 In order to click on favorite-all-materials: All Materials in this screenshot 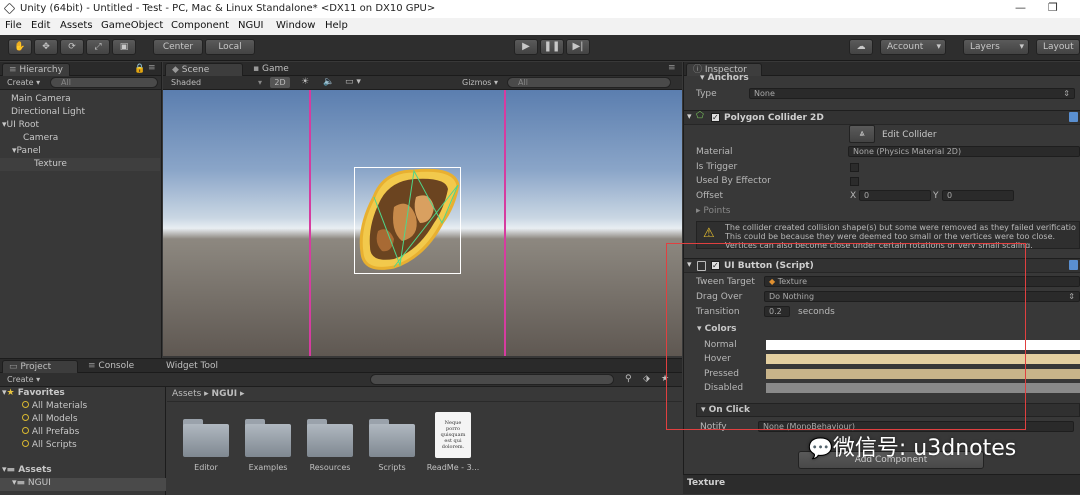, I will do `click(54, 406)`.